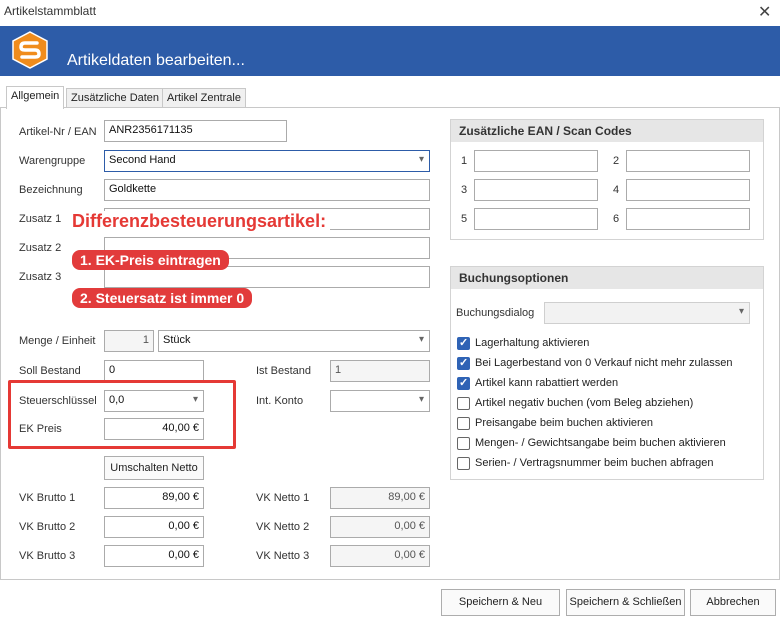 The height and width of the screenshot is (620, 780). What do you see at coordinates (764, 12) in the screenshot?
I see `close-icon: ✕` at bounding box center [764, 12].